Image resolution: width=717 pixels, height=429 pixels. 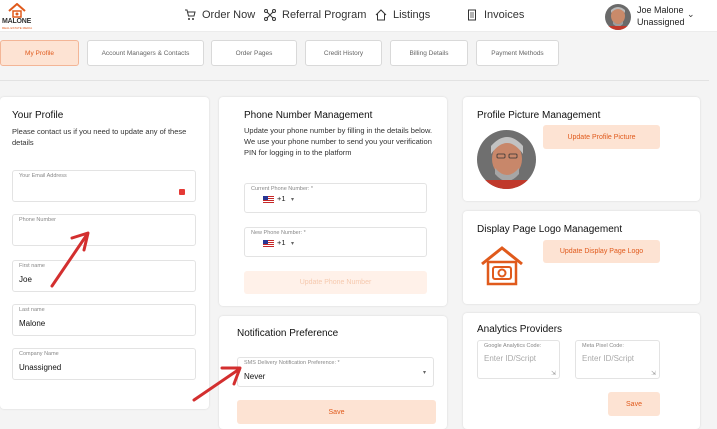 I want to click on cart-icon, so click(x=190, y=14).